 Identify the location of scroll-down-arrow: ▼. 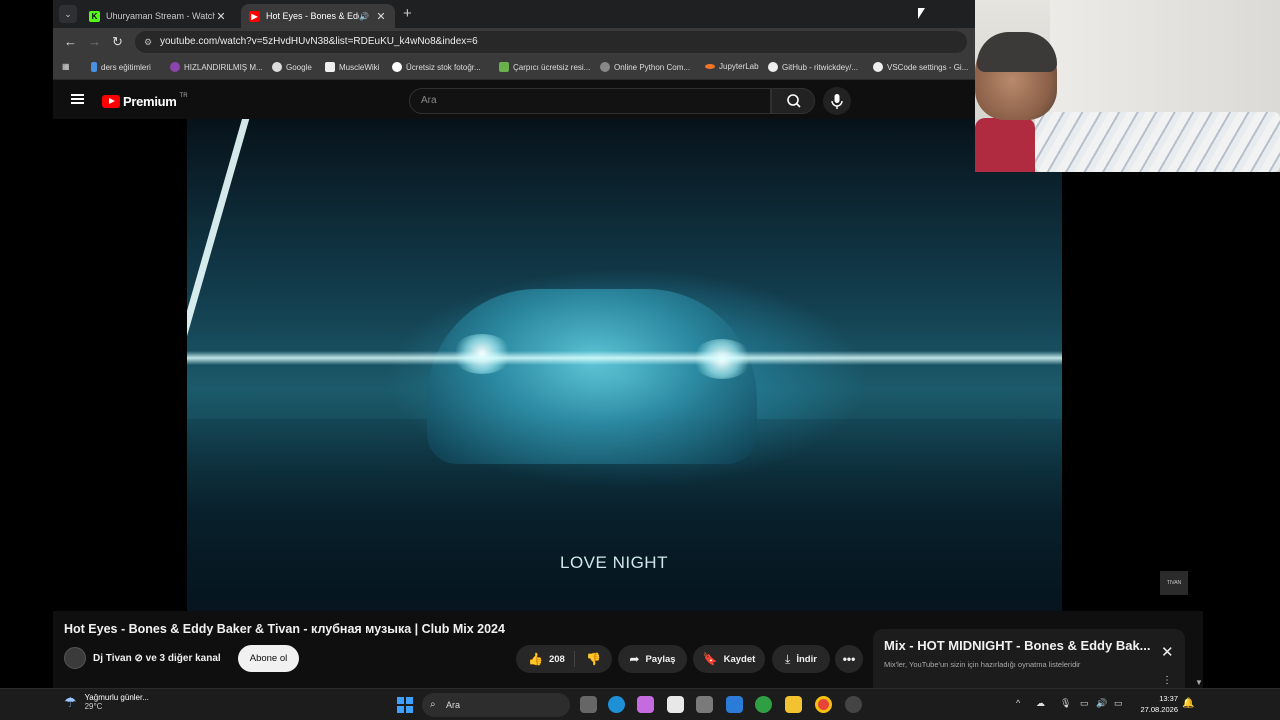
(1199, 682).